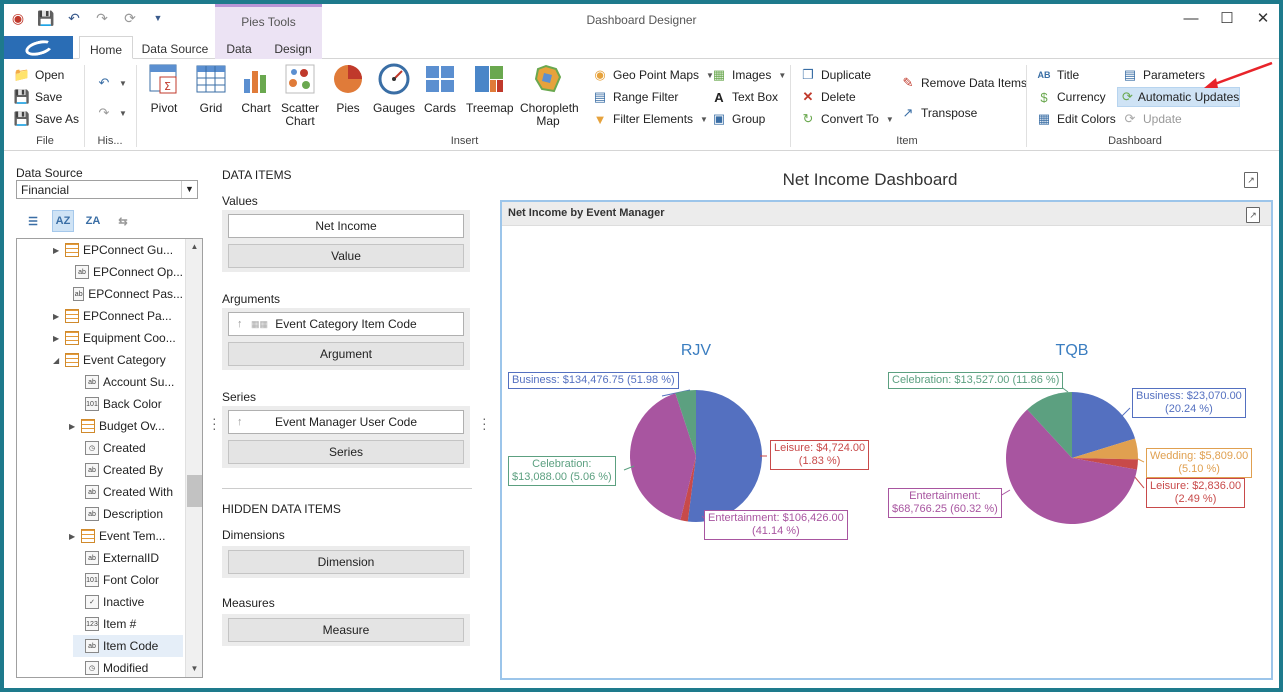 The width and height of the screenshot is (1283, 692). Describe the element at coordinates (128, 470) in the screenshot. I see `tree-node: ab Created By` at that location.